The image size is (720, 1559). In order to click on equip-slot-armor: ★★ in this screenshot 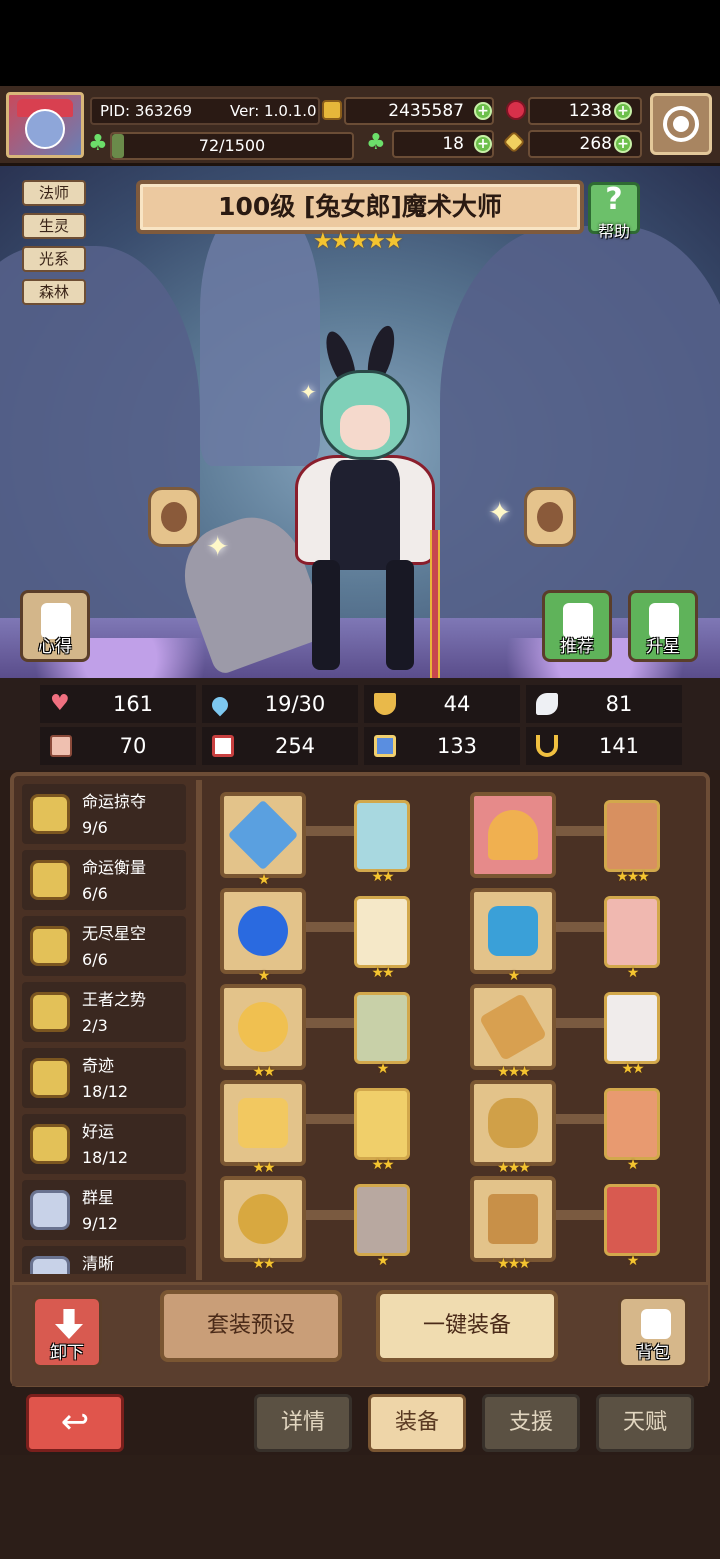, I will do `click(263, 1128)`.